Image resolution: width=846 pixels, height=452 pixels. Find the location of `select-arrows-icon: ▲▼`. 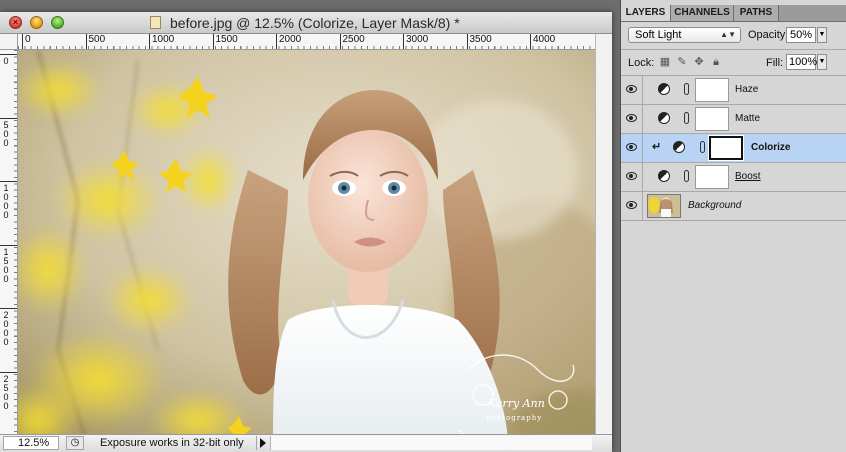

select-arrows-icon: ▲▼ is located at coordinates (728, 34).